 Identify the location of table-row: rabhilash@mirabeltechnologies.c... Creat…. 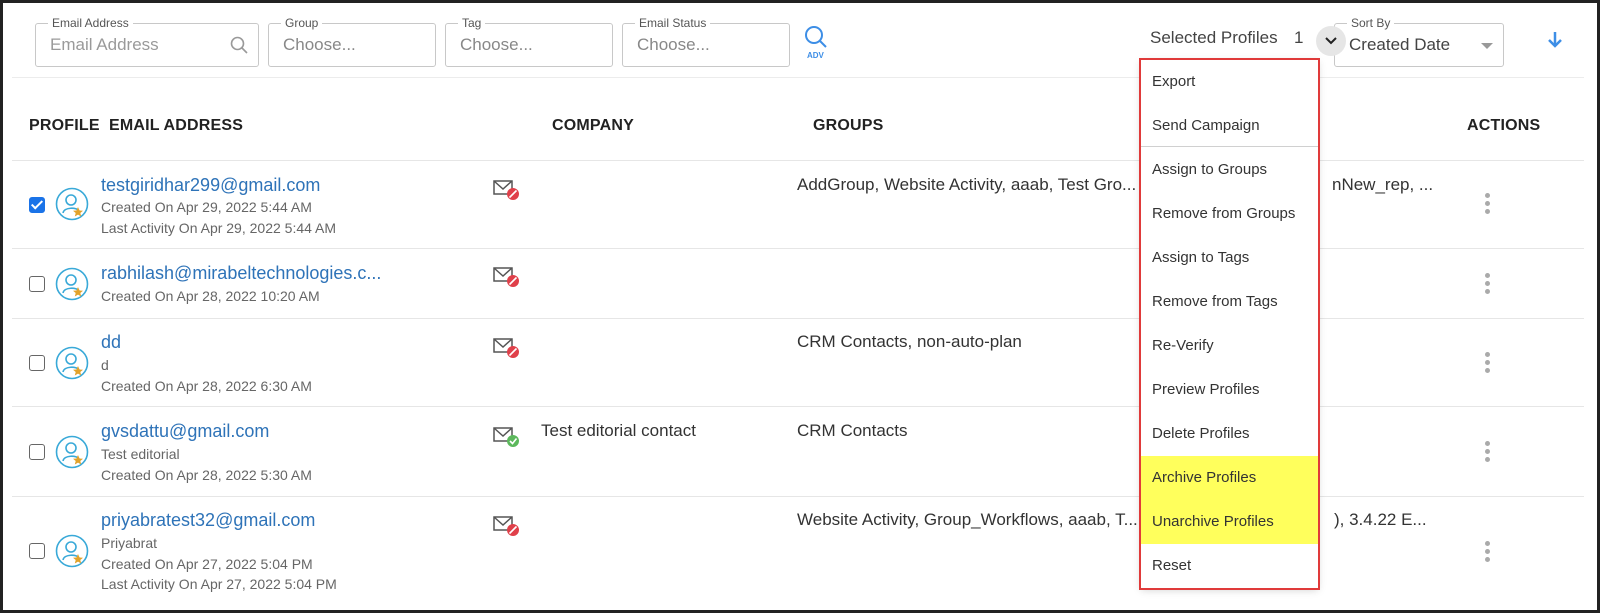
(798, 283).